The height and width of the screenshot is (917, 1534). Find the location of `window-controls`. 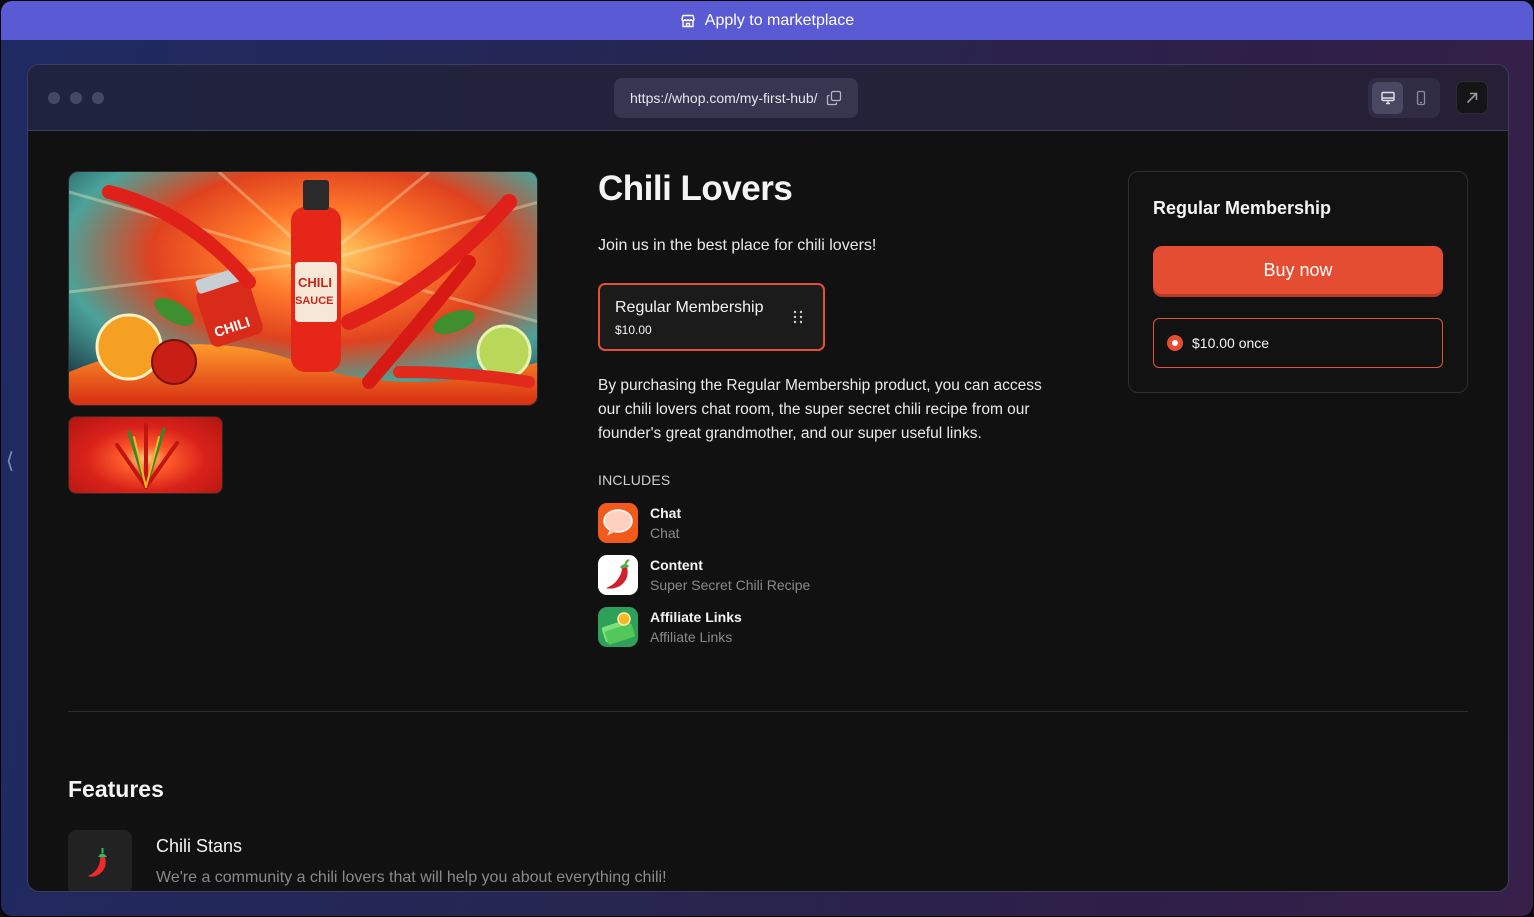

window-controls is located at coordinates (76, 98).